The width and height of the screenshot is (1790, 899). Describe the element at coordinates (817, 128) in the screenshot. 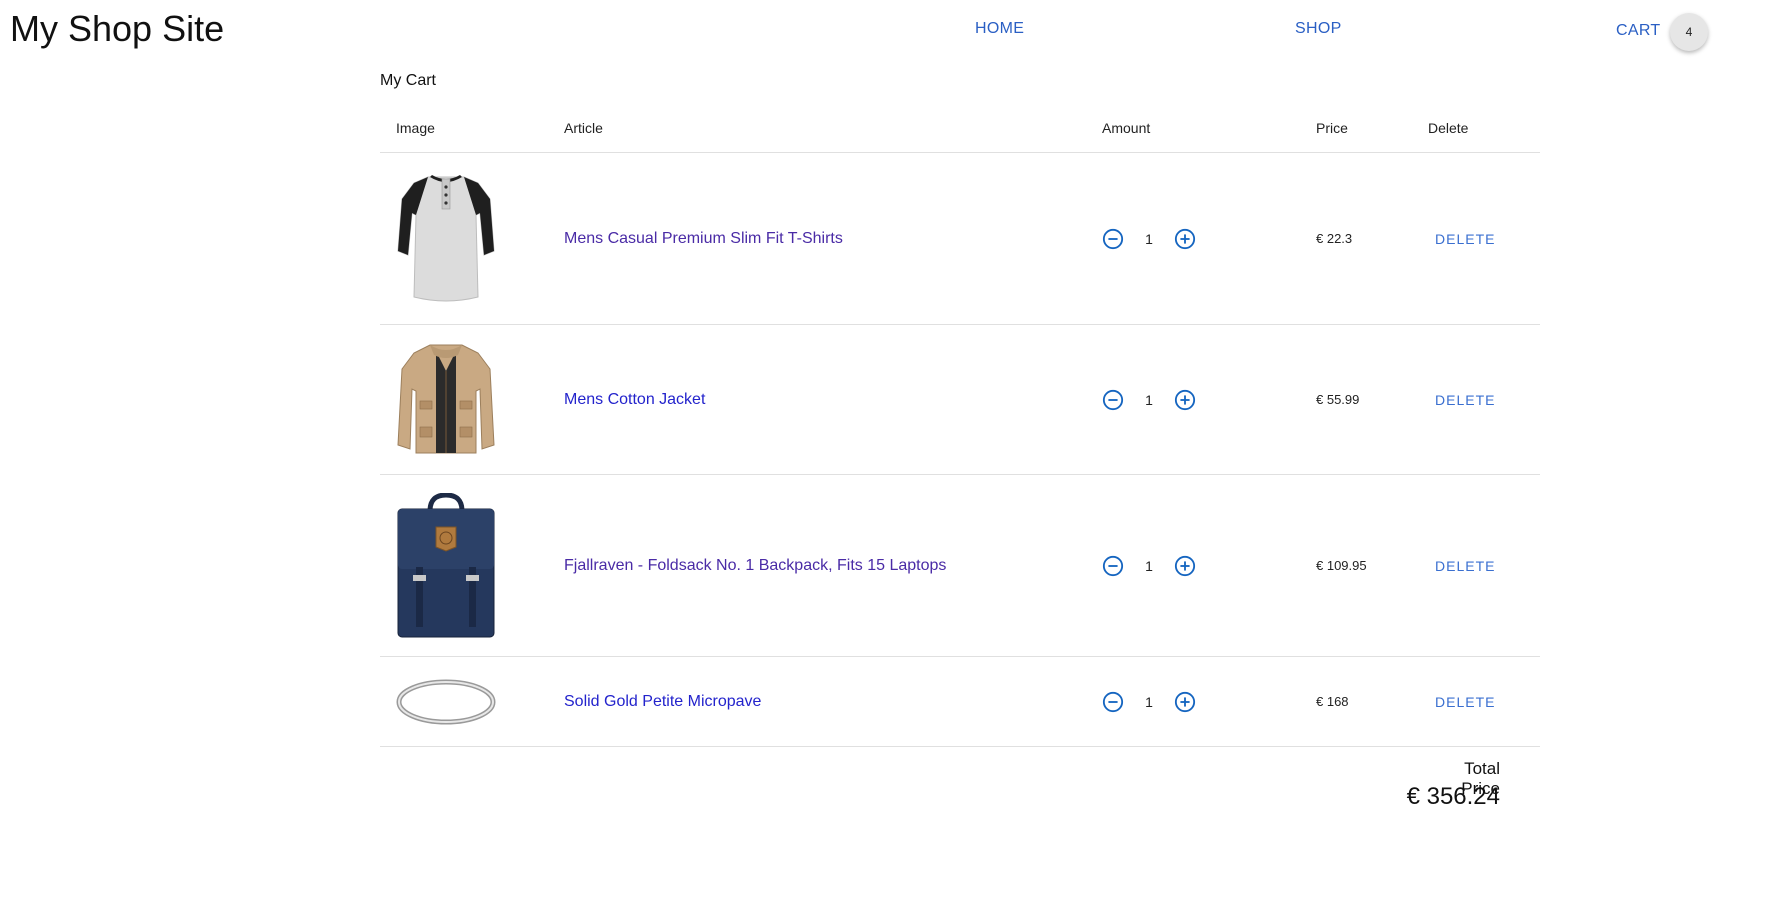

I see `column-header-article: Article` at that location.